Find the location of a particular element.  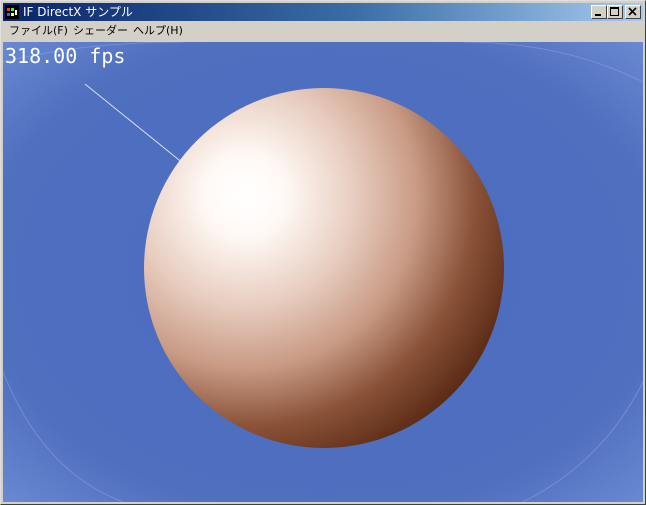

maximize-icon is located at coordinates (614, 11).